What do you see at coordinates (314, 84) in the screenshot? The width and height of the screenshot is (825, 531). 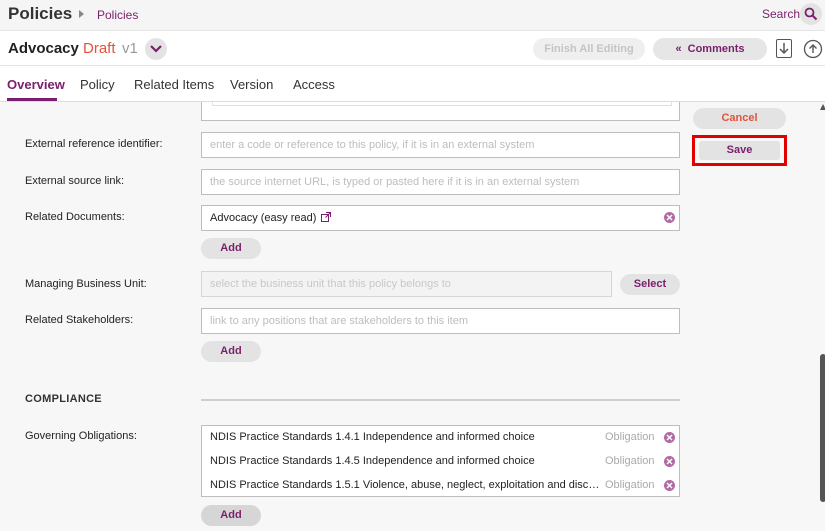 I see `tab-access: Access` at bounding box center [314, 84].